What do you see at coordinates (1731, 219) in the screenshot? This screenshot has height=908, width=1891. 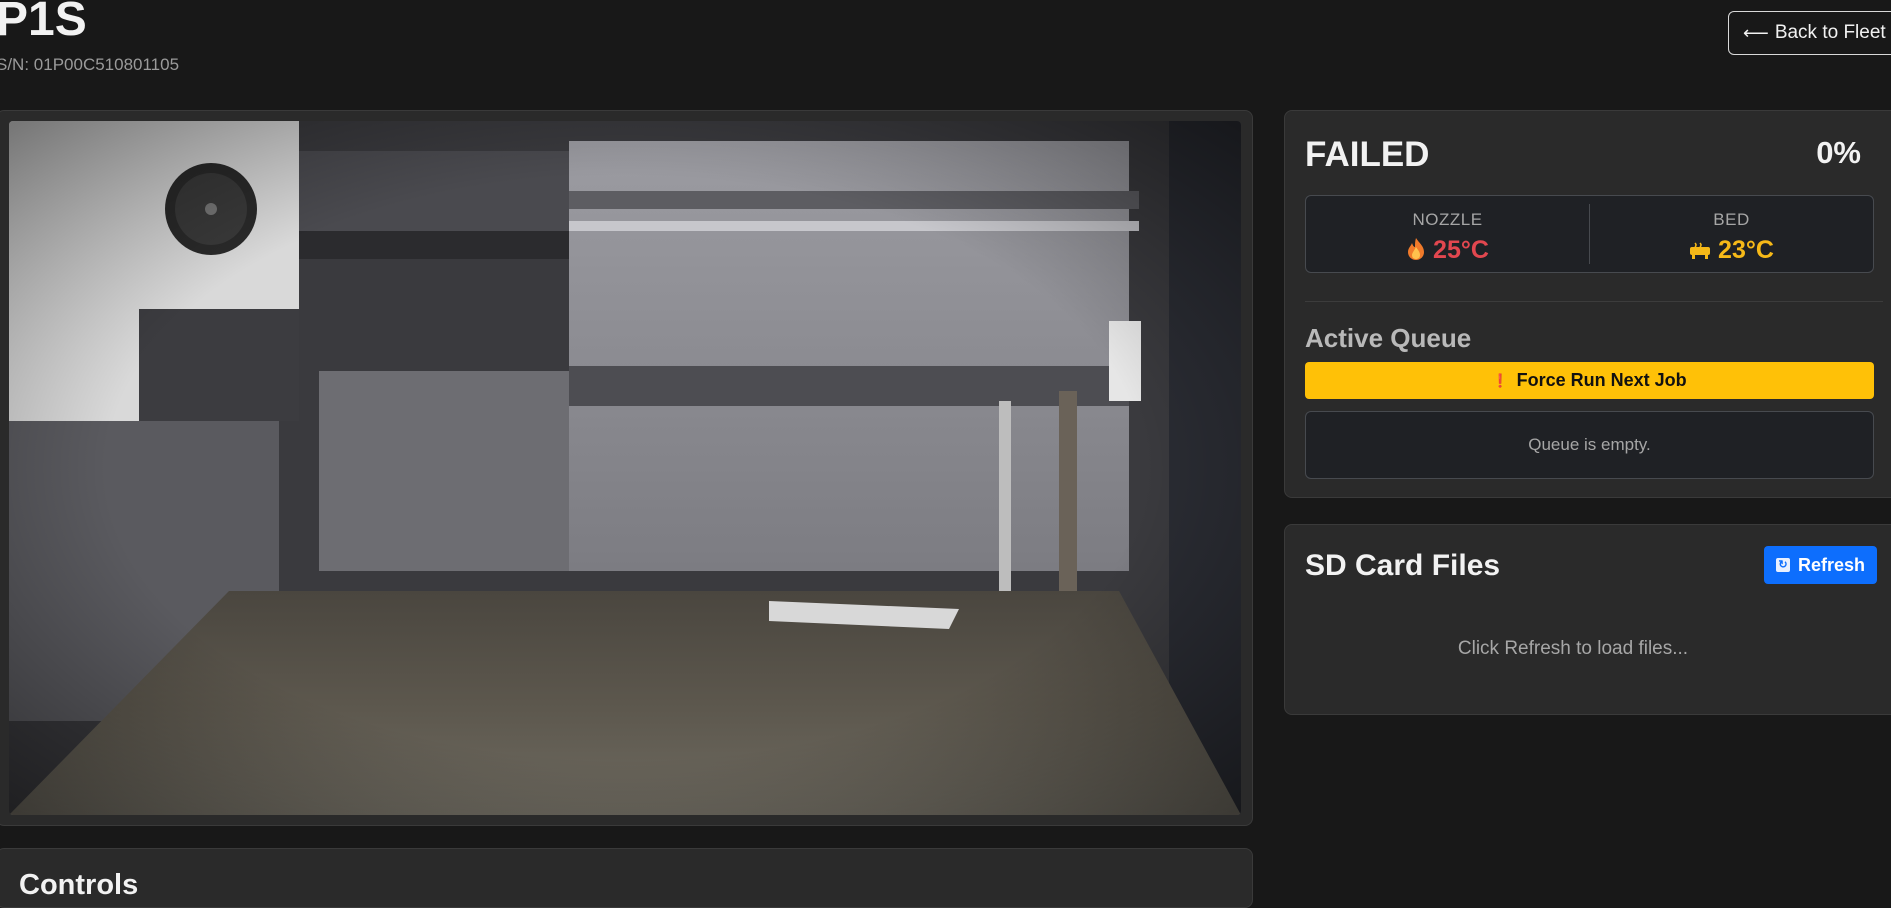 I see `bed-label: BED` at bounding box center [1731, 219].